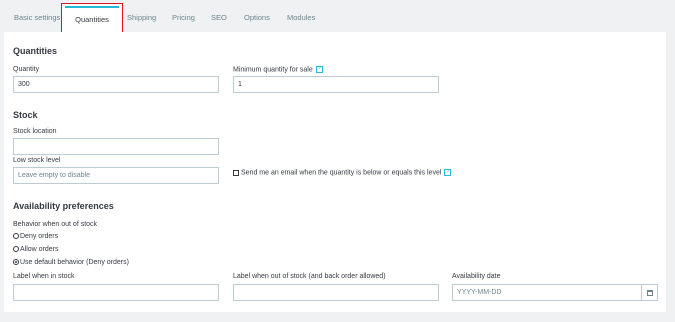  Describe the element at coordinates (116, 175) in the screenshot. I see `low-stock-input: Leave empty to disable` at that location.